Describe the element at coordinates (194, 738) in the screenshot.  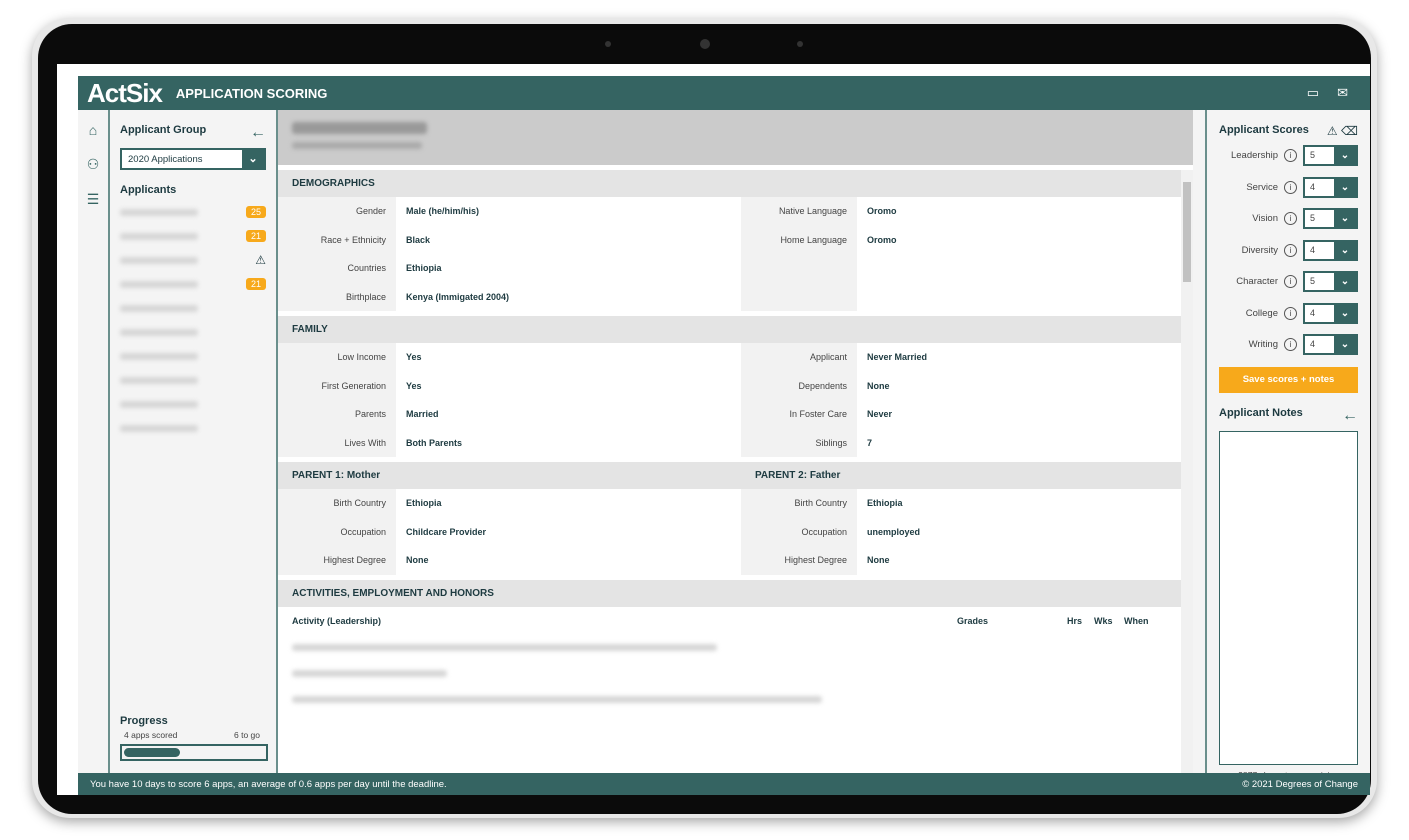
I see `progress: Progress 4 apps scored 6 to go` at that location.